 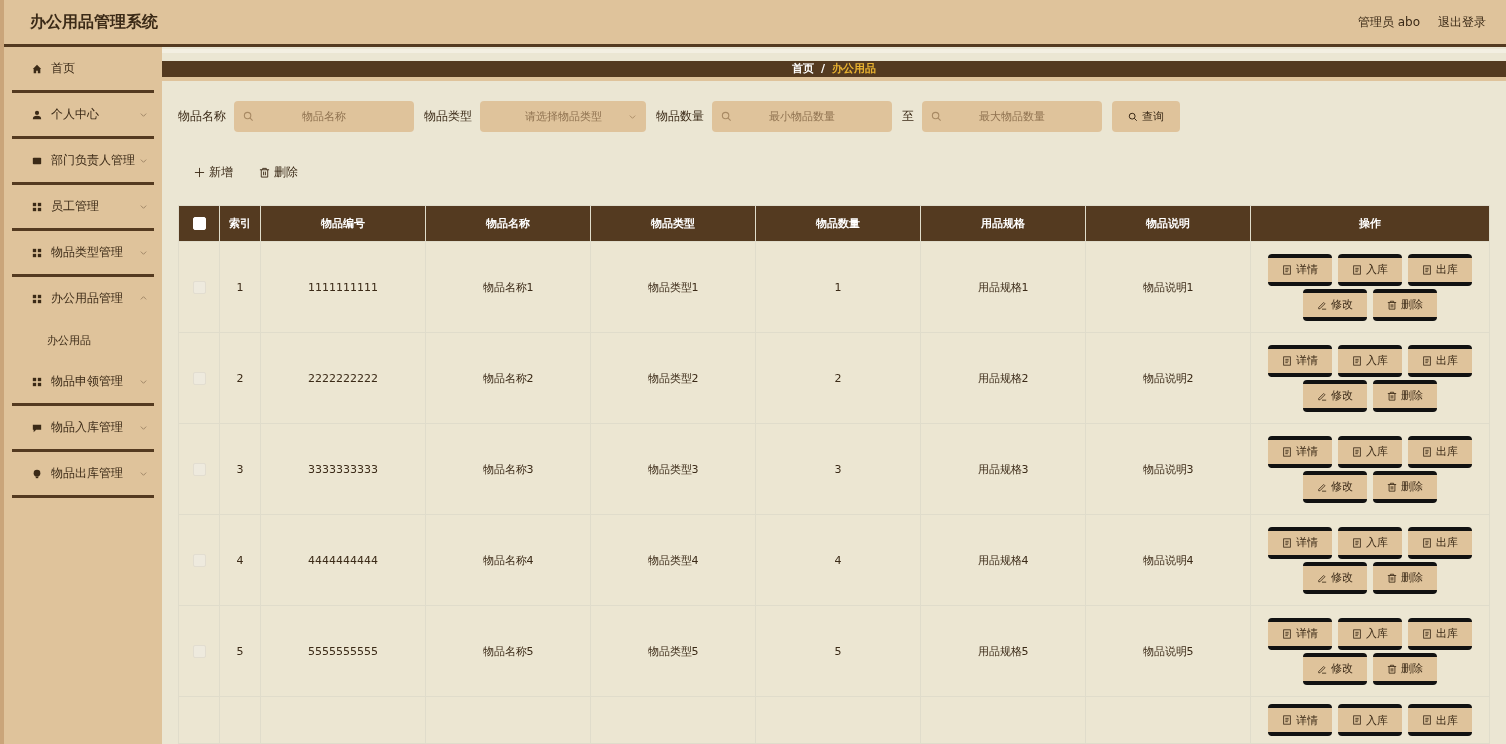 I want to click on field-label: 物品数量, so click(x=680, y=116).